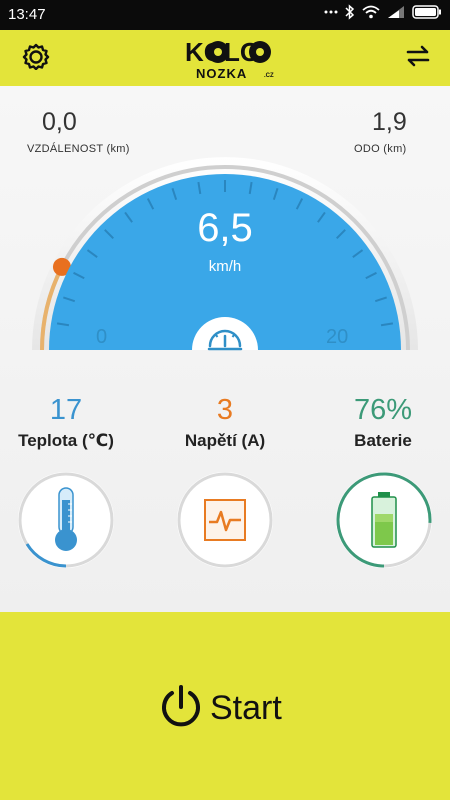  Describe the element at coordinates (27, 14) in the screenshot. I see `status-time: 13:47` at that location.